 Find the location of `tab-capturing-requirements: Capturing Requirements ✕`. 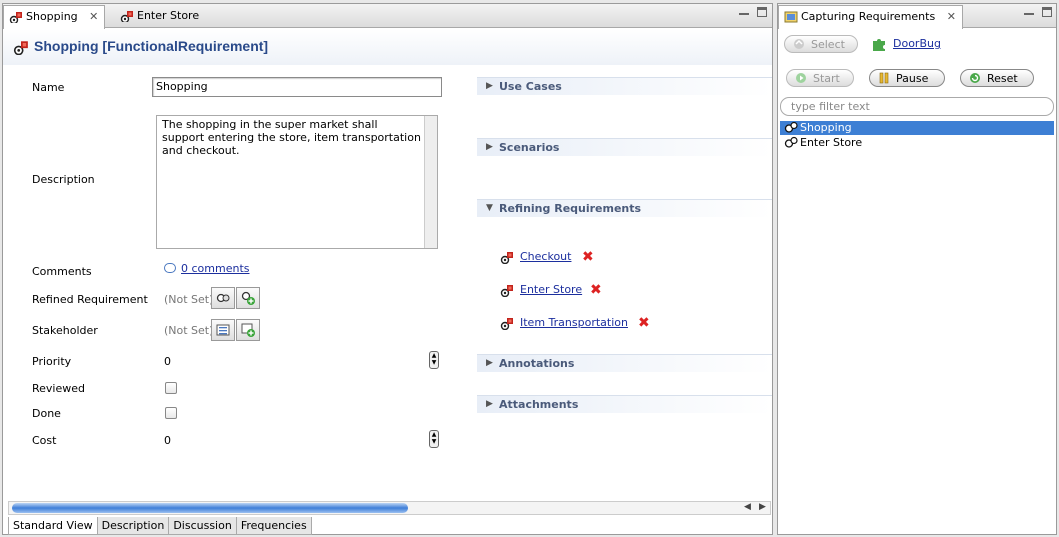

tab-capturing-requirements: Capturing Requirements ✕ is located at coordinates (870, 17).